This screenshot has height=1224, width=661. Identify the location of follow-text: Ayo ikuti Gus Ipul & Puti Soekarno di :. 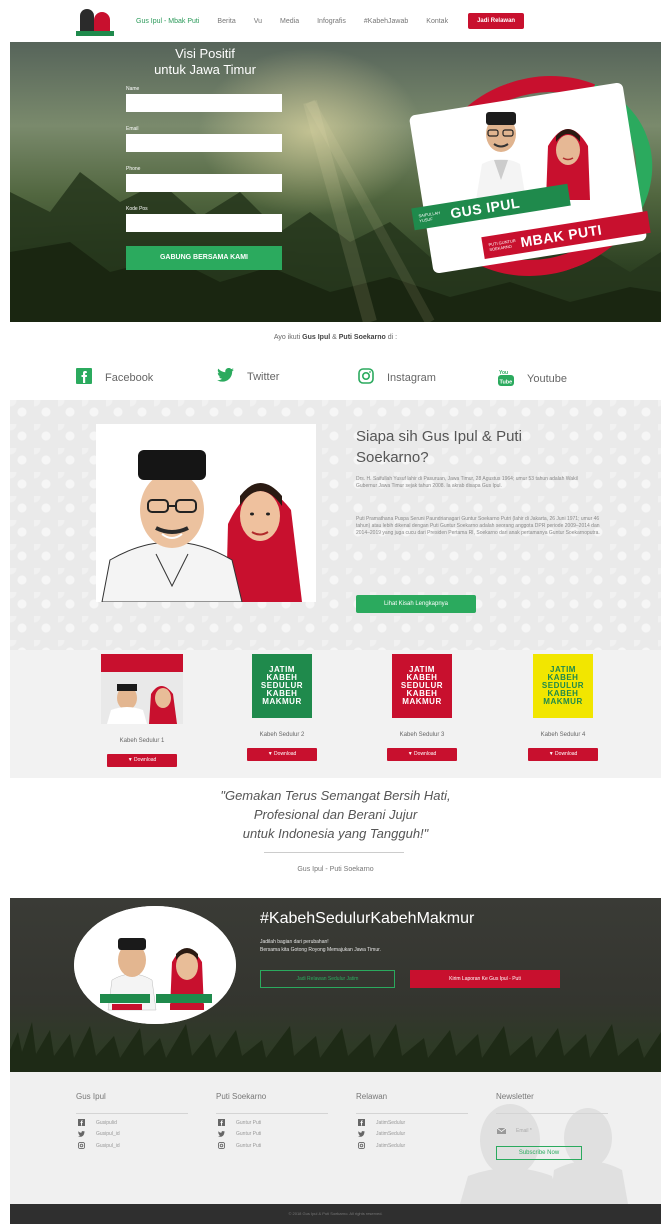
(335, 337).